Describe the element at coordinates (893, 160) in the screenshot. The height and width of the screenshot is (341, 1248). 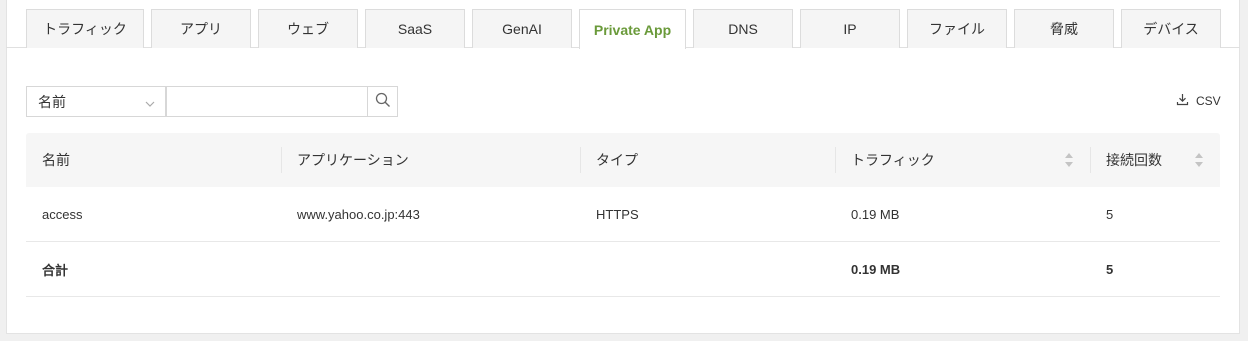
I see `header-traffic-label: トラフィック` at that location.